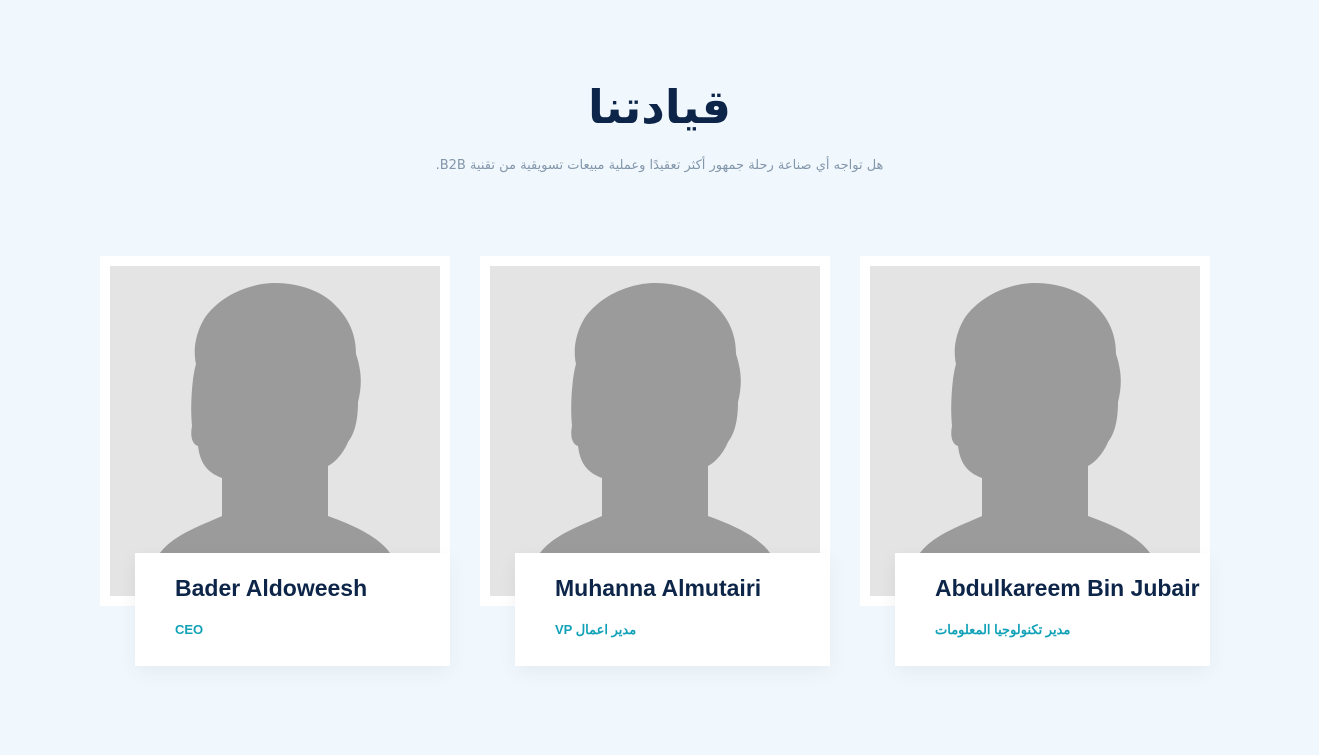 The width and height of the screenshot is (1319, 755). Describe the element at coordinates (658, 588) in the screenshot. I see `member-name: Muhanna Almutairi` at that location.